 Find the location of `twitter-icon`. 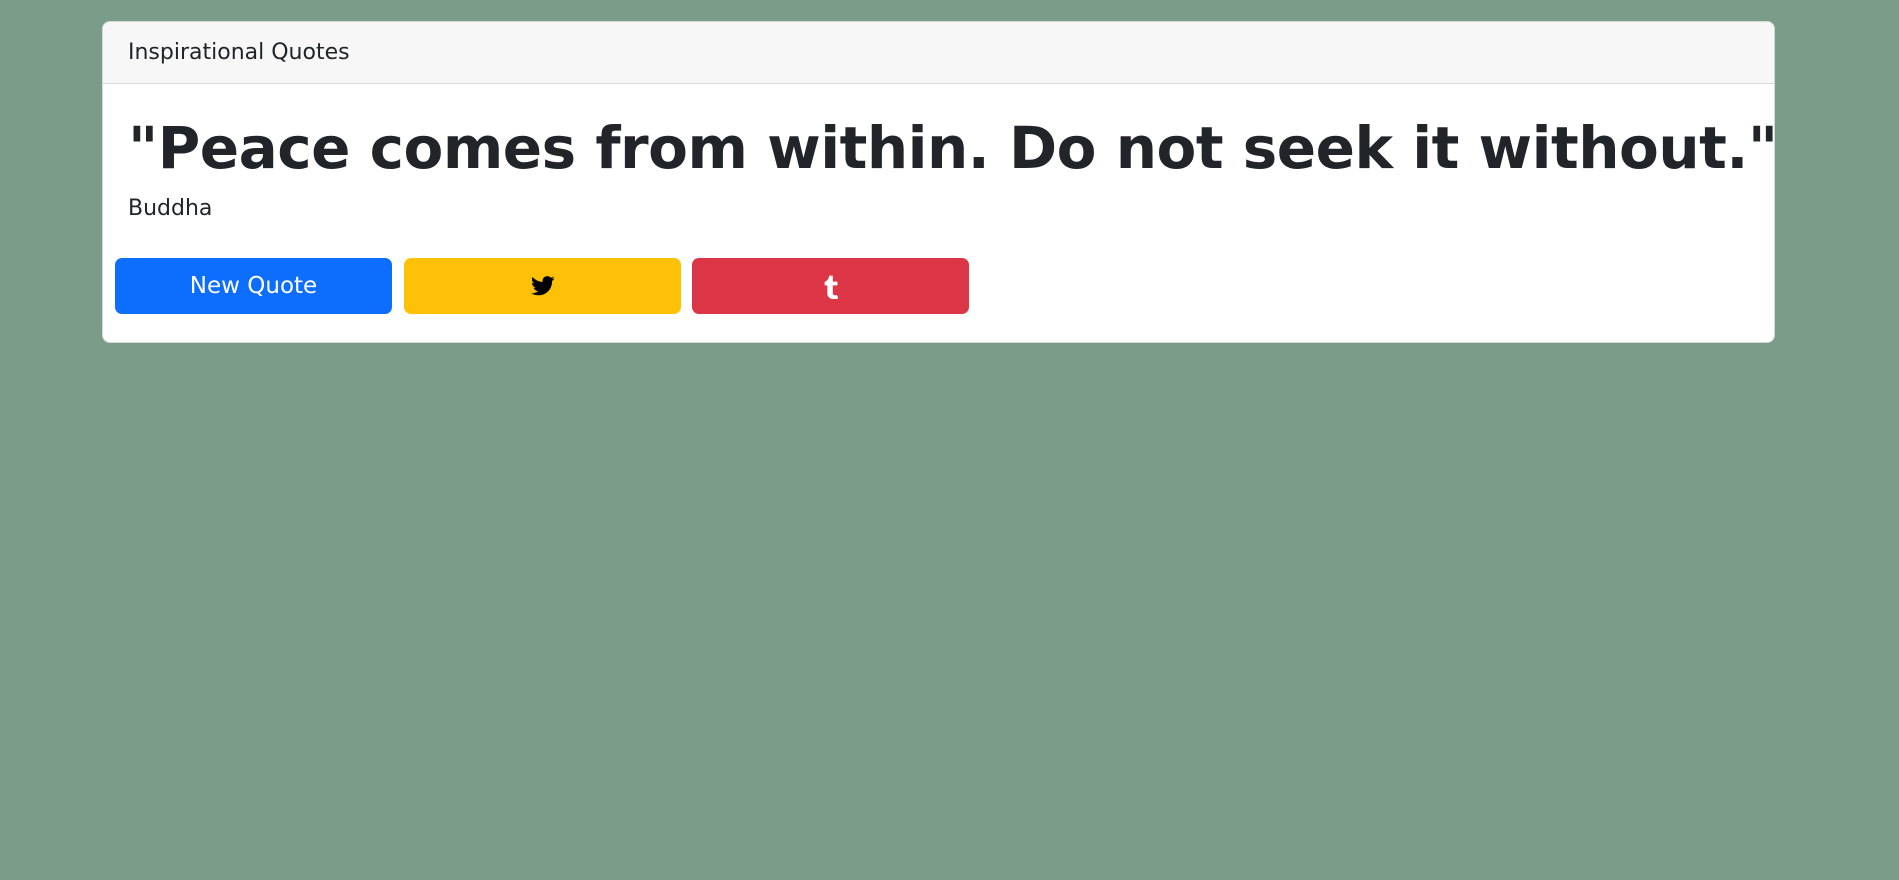

twitter-icon is located at coordinates (542, 286).